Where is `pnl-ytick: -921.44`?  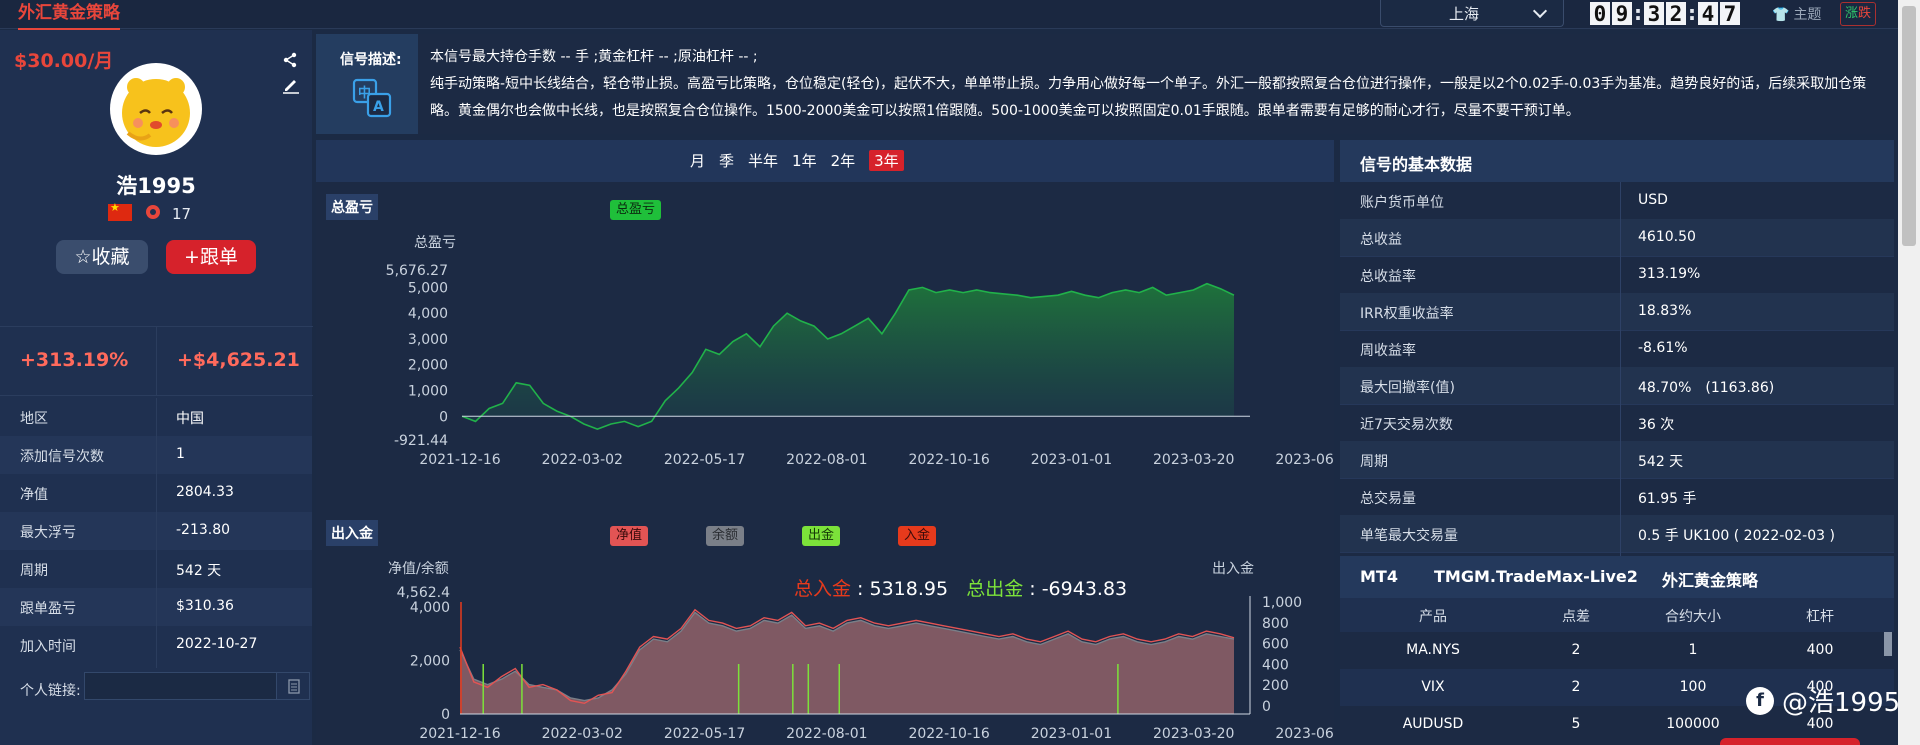
pnl-ytick: -921.44 is located at coordinates (421, 441).